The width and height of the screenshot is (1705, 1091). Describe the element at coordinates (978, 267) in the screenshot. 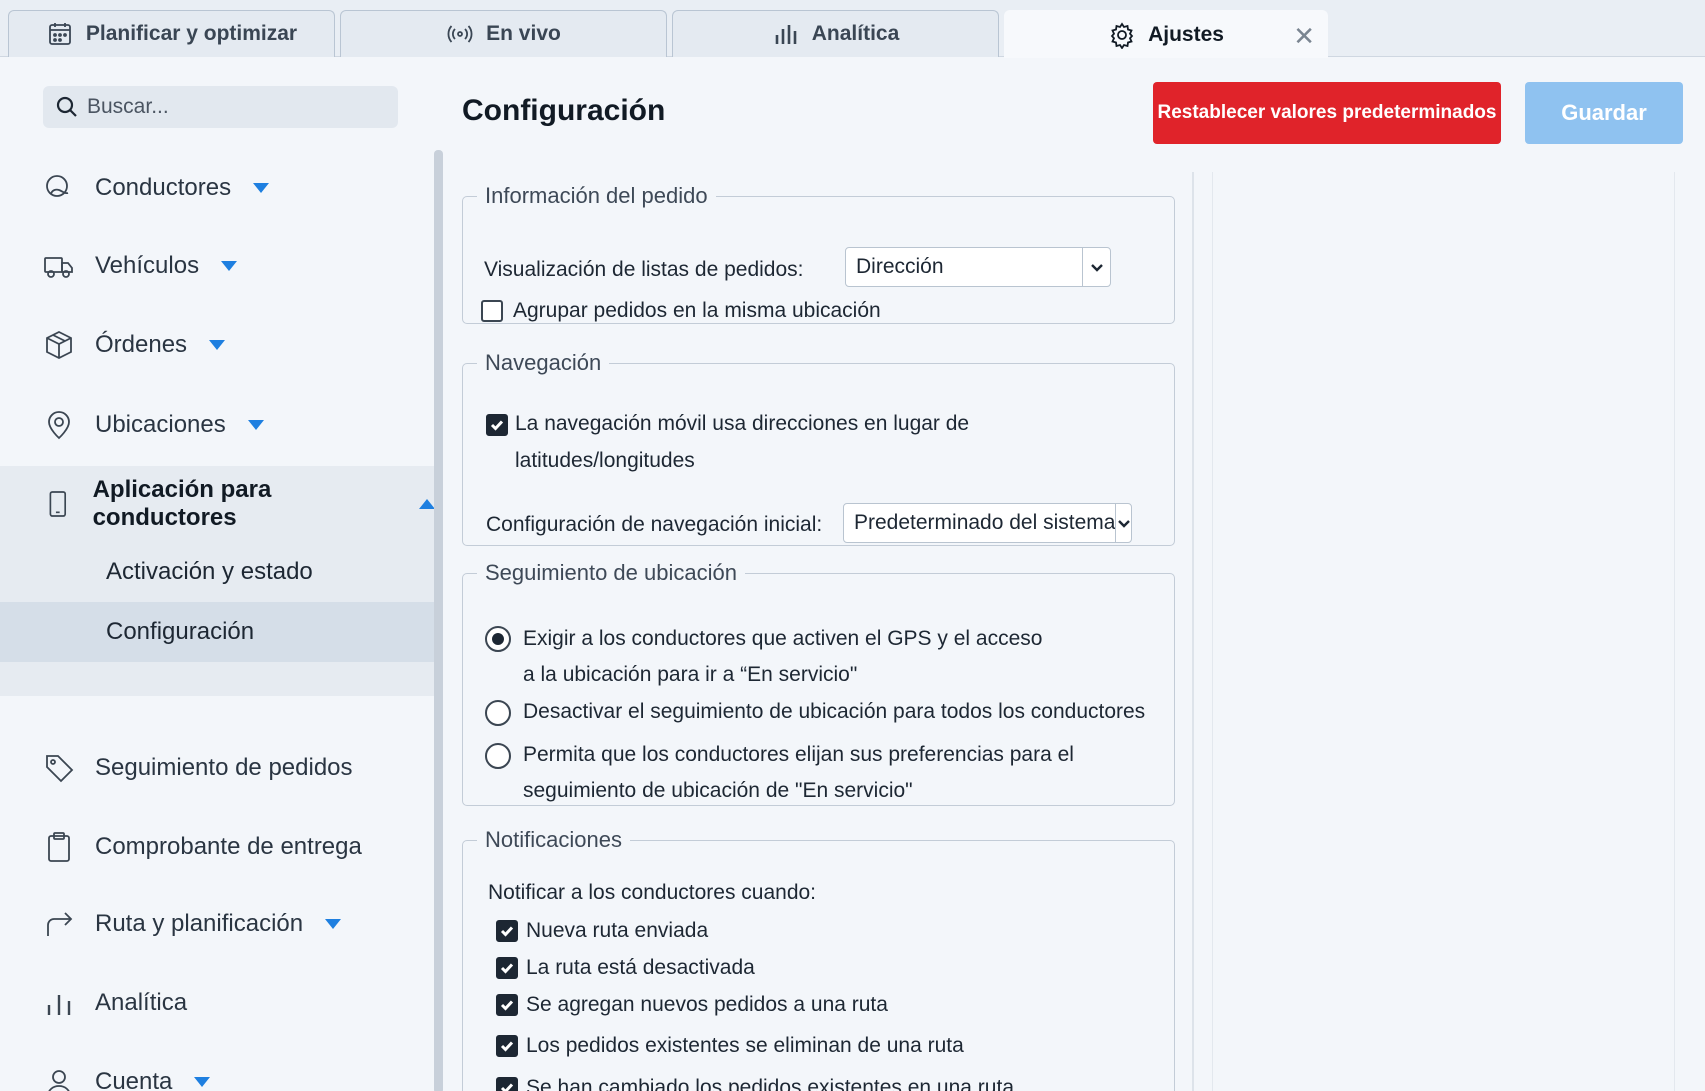

I see `order-list-display-select: Dirección` at that location.